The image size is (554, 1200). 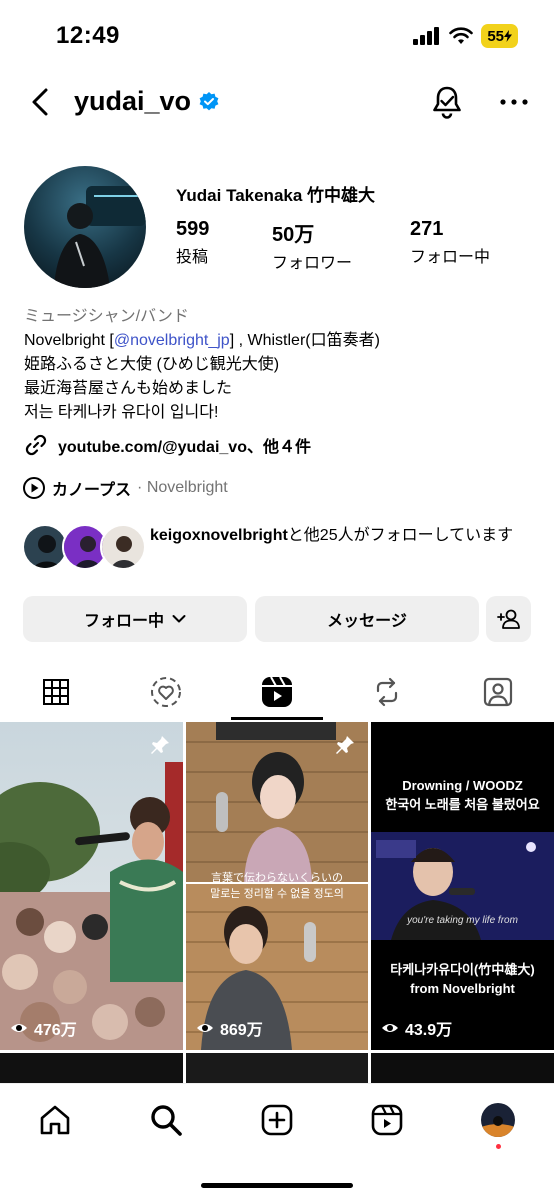 I want to click on bio-line-1-prefix: Novelbright [, so click(x=69, y=340).